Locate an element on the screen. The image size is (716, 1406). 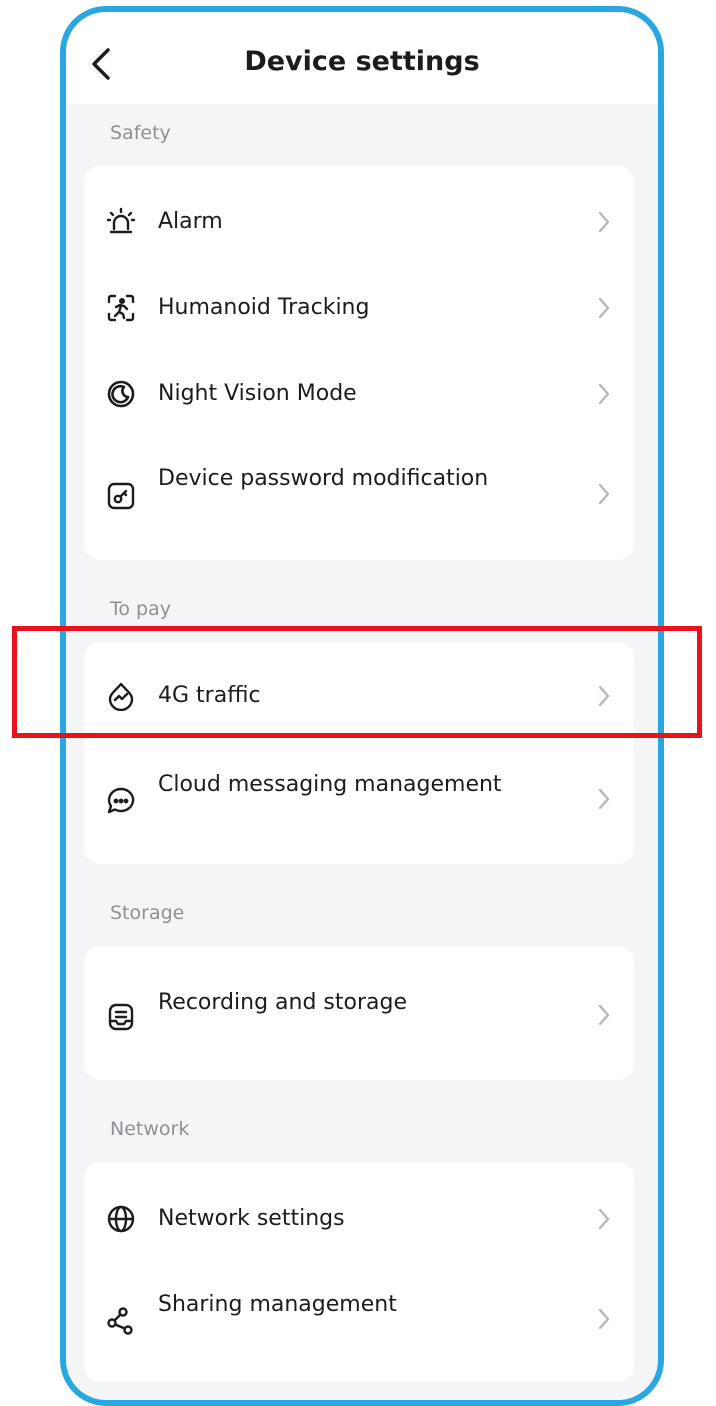
page-title: Device settings is located at coordinates (362, 61).